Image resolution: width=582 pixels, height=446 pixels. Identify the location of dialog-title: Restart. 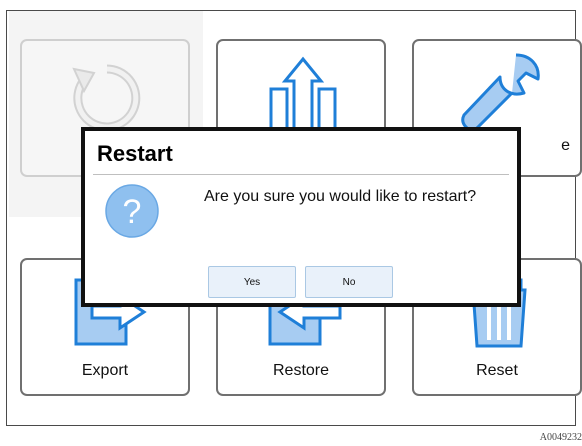
(135, 153).